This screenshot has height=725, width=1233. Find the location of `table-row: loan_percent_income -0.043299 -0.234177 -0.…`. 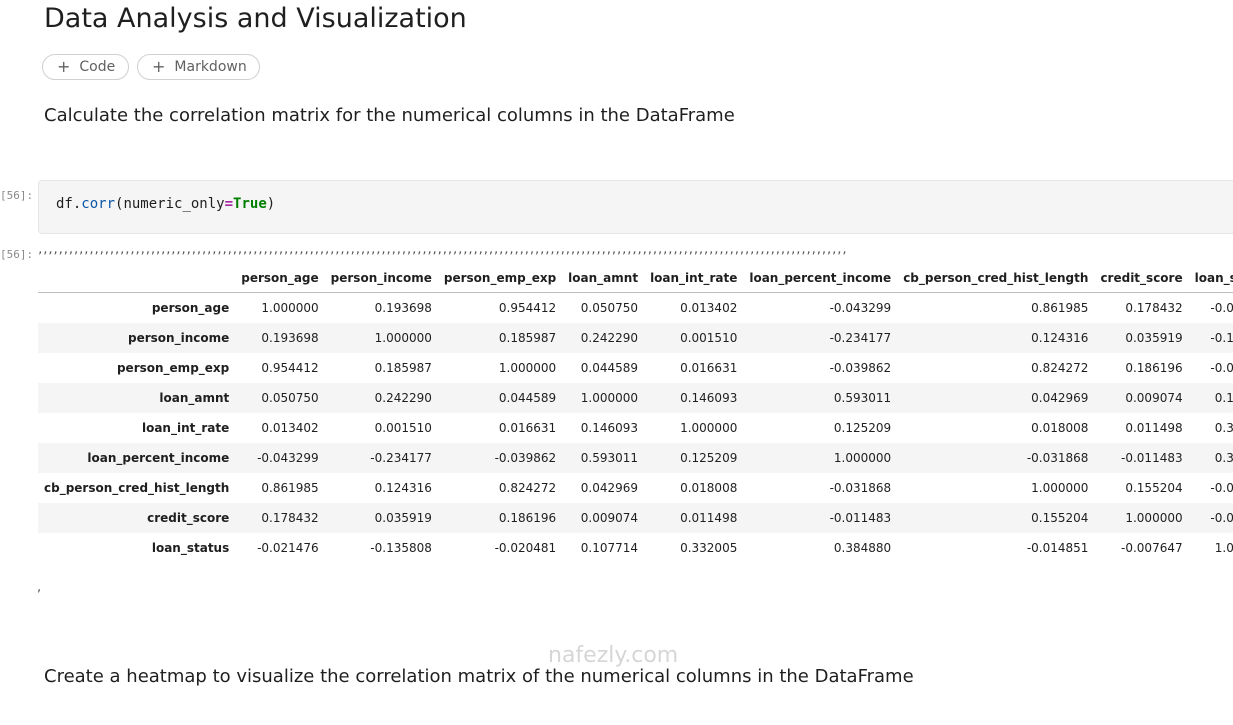

table-row: loan_percent_income -0.043299 -0.234177 -0.… is located at coordinates (635, 458).